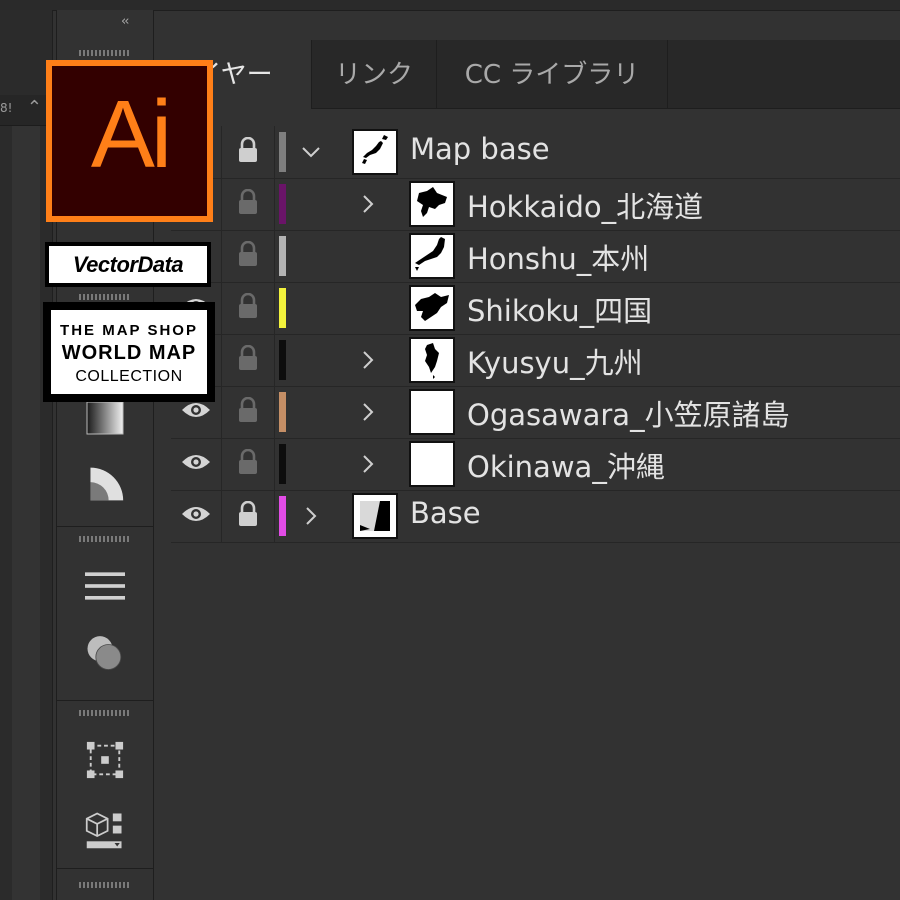  I want to click on logo-text: Ai, so click(131, 134).